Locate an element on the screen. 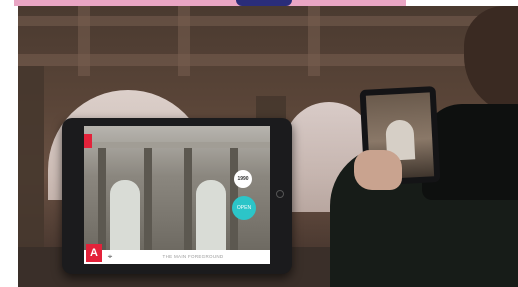  facade-cornice is located at coordinates (177, 145).